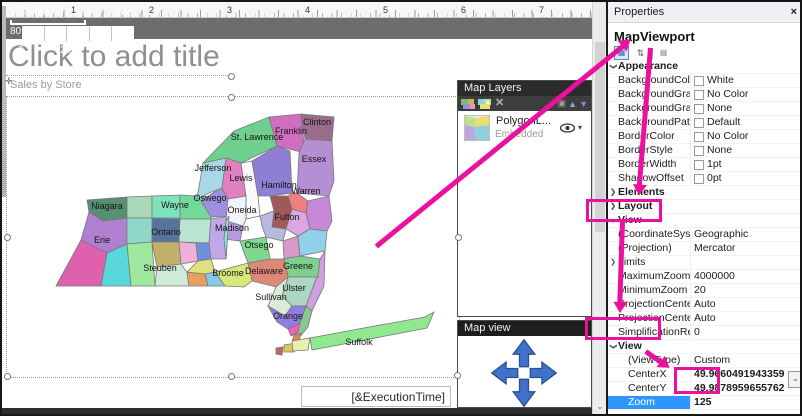 The width and height of the screenshot is (802, 416). I want to click on property-row-zoom: Zoom 125, so click(704, 403).